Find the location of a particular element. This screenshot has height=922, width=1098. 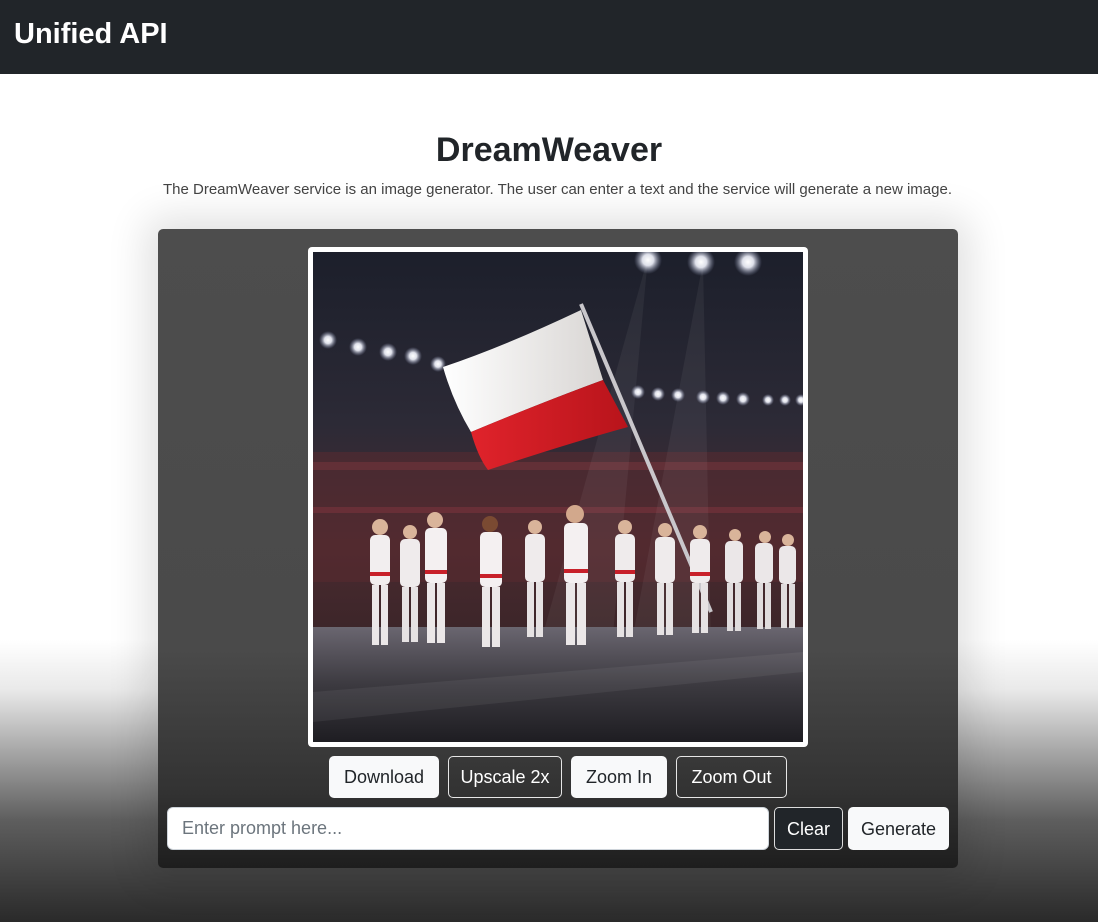

download-button: Download is located at coordinates (384, 777).